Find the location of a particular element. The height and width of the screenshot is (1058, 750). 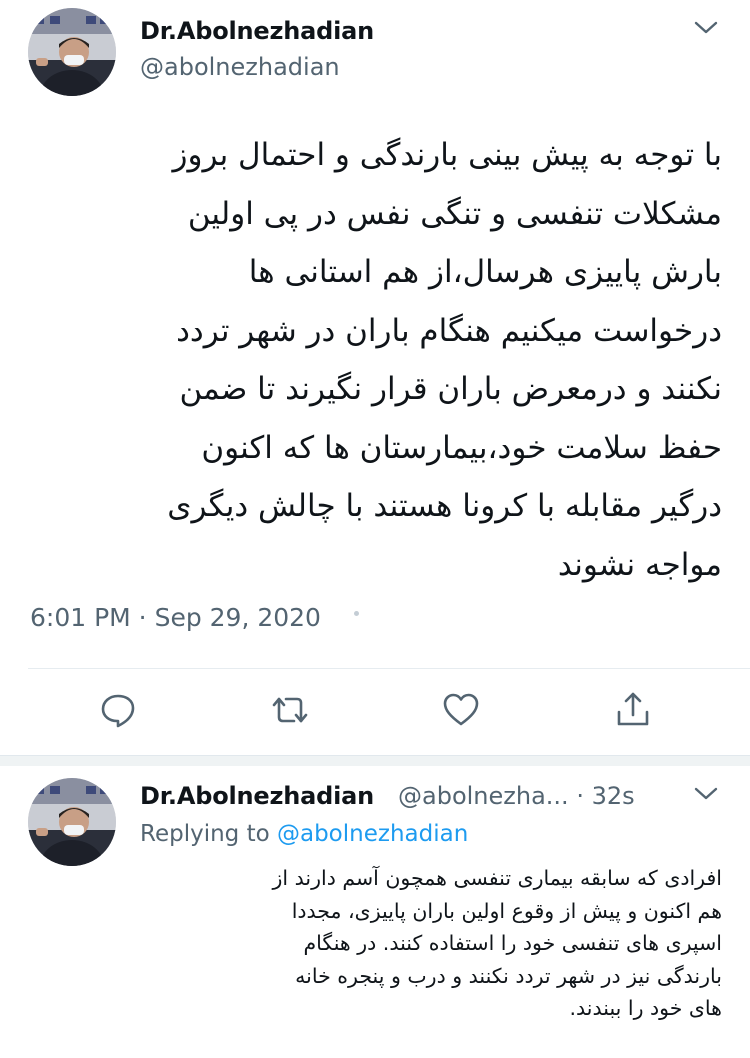

tweet-time-ago: 32s is located at coordinates (613, 796).